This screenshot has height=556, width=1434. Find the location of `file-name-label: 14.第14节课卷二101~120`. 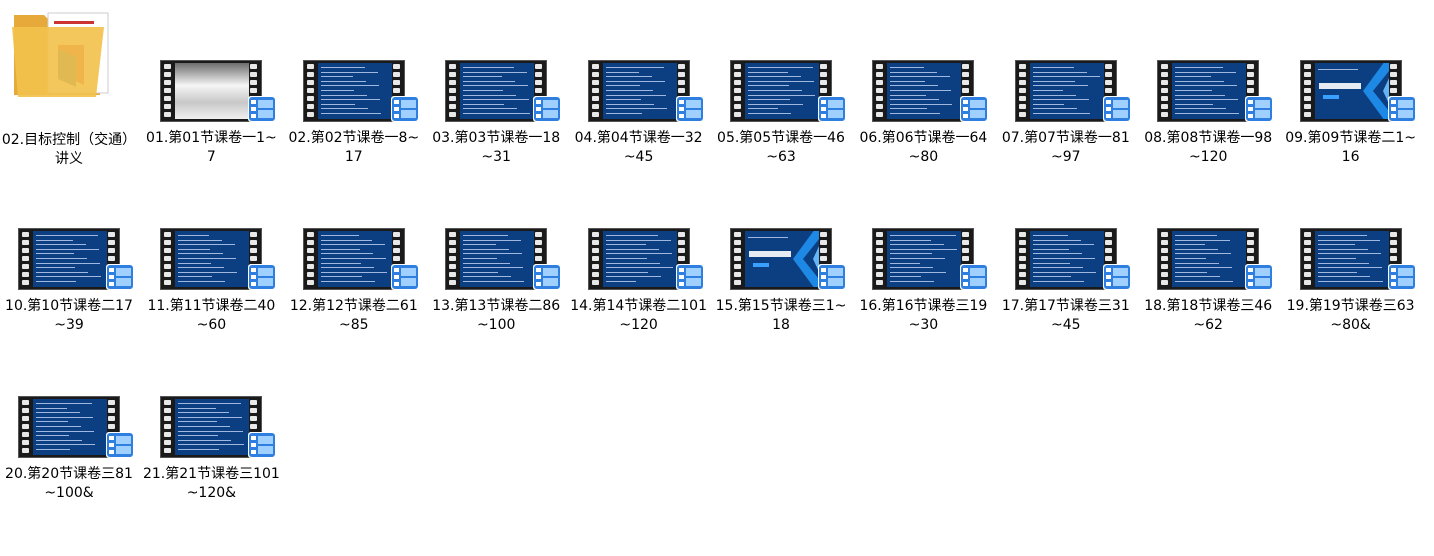

file-name-label: 14.第14节课卷二101~120 is located at coordinates (638, 315).